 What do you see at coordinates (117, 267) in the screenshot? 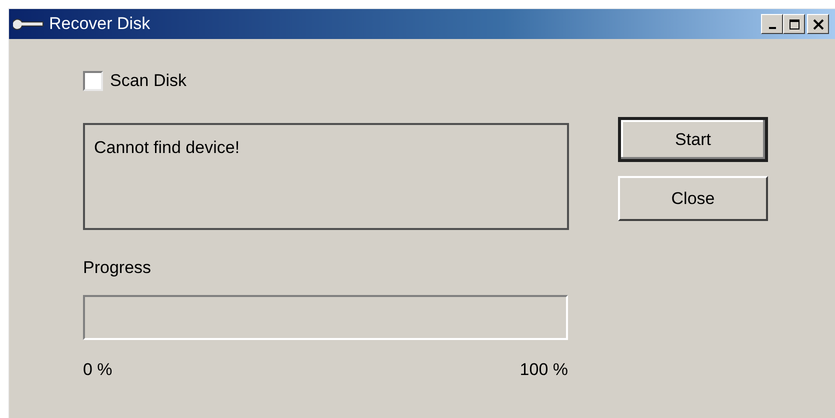
I see `progress-label: Progress` at bounding box center [117, 267].